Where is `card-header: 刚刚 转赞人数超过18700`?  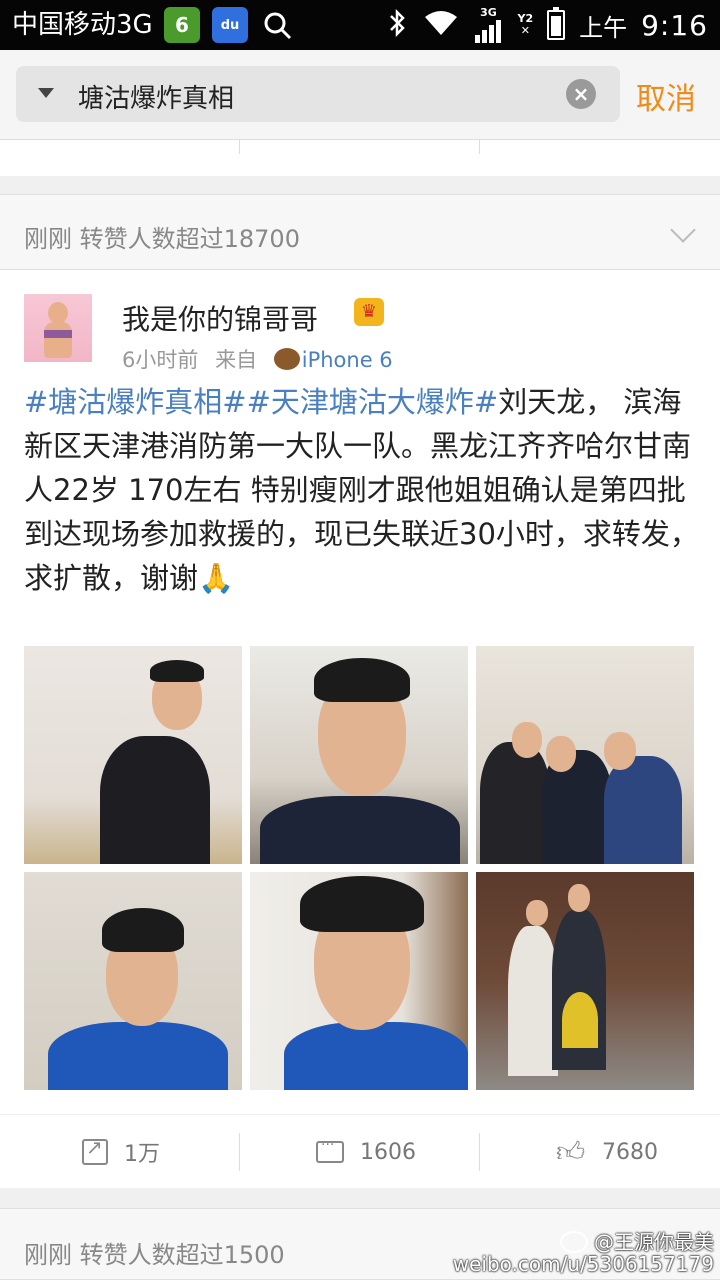 card-header: 刚刚 转赞人数超过18700 is located at coordinates (360, 232).